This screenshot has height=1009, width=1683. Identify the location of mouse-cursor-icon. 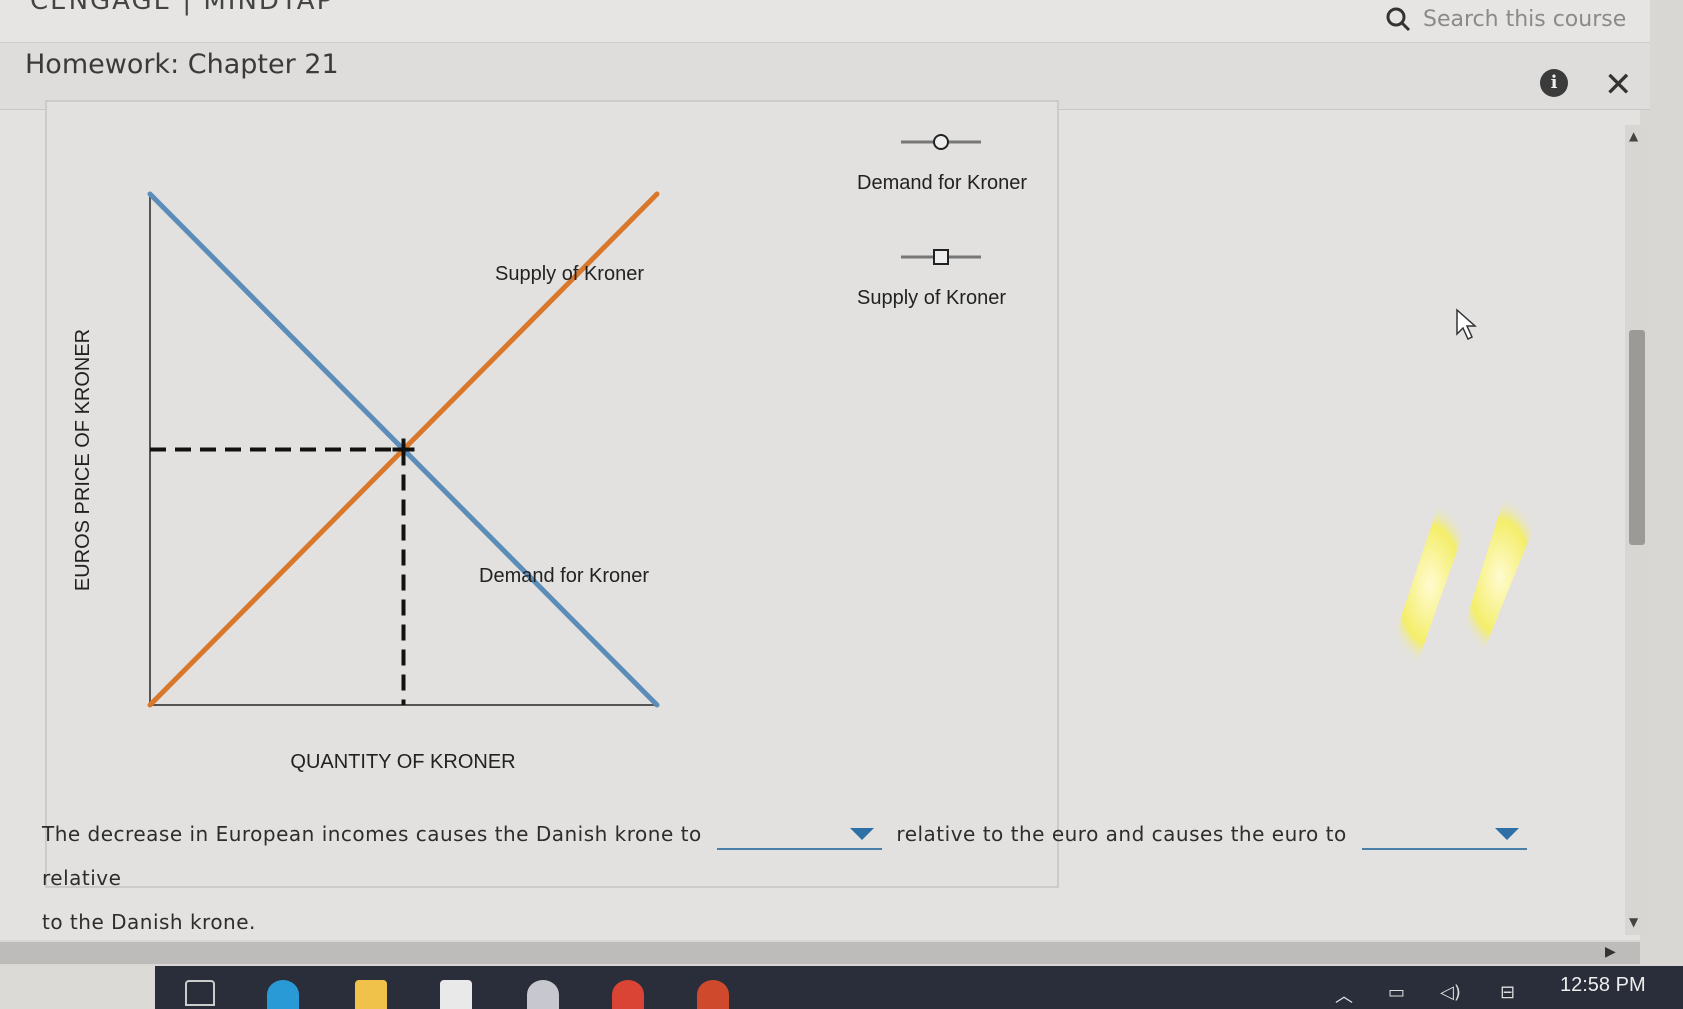
(1466, 324).